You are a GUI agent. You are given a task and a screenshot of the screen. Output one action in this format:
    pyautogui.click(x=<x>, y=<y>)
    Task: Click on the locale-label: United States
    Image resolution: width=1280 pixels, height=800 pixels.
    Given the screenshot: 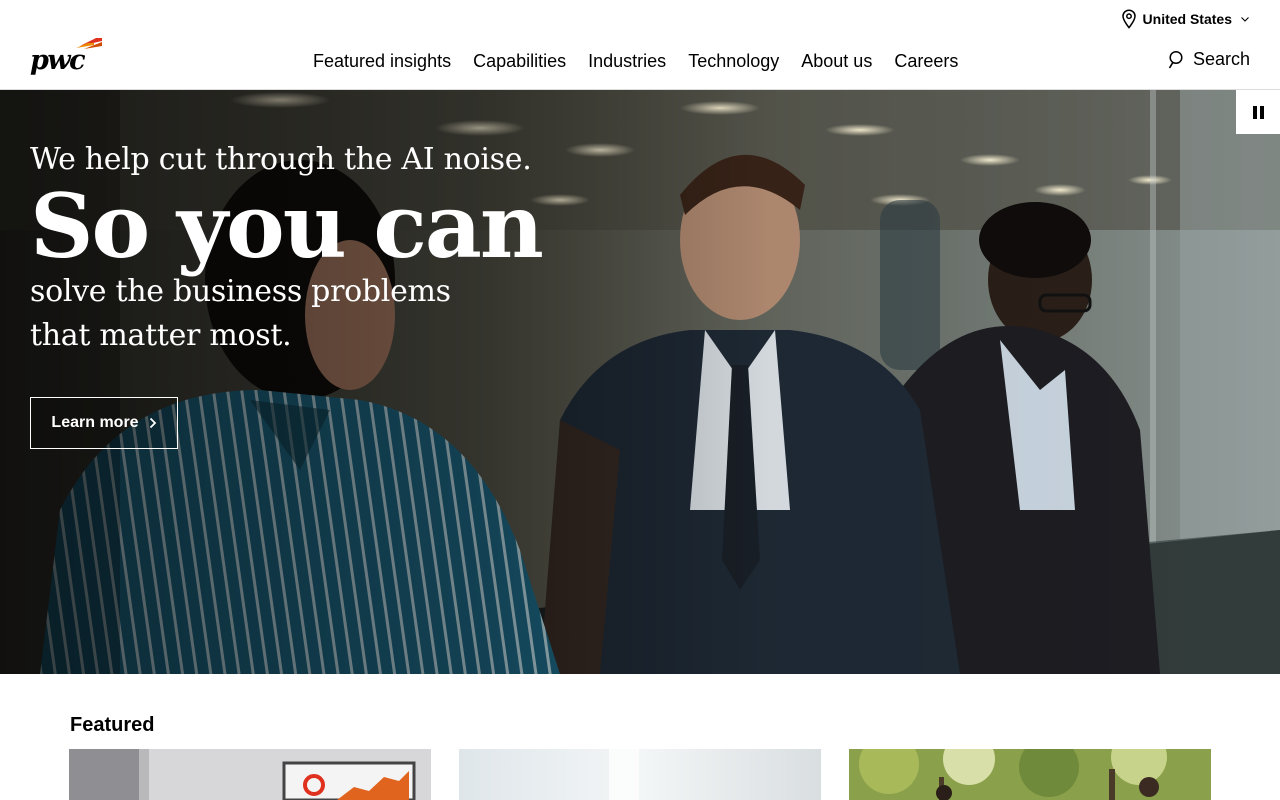 What is the action you would take?
    pyautogui.click(x=1187, y=19)
    